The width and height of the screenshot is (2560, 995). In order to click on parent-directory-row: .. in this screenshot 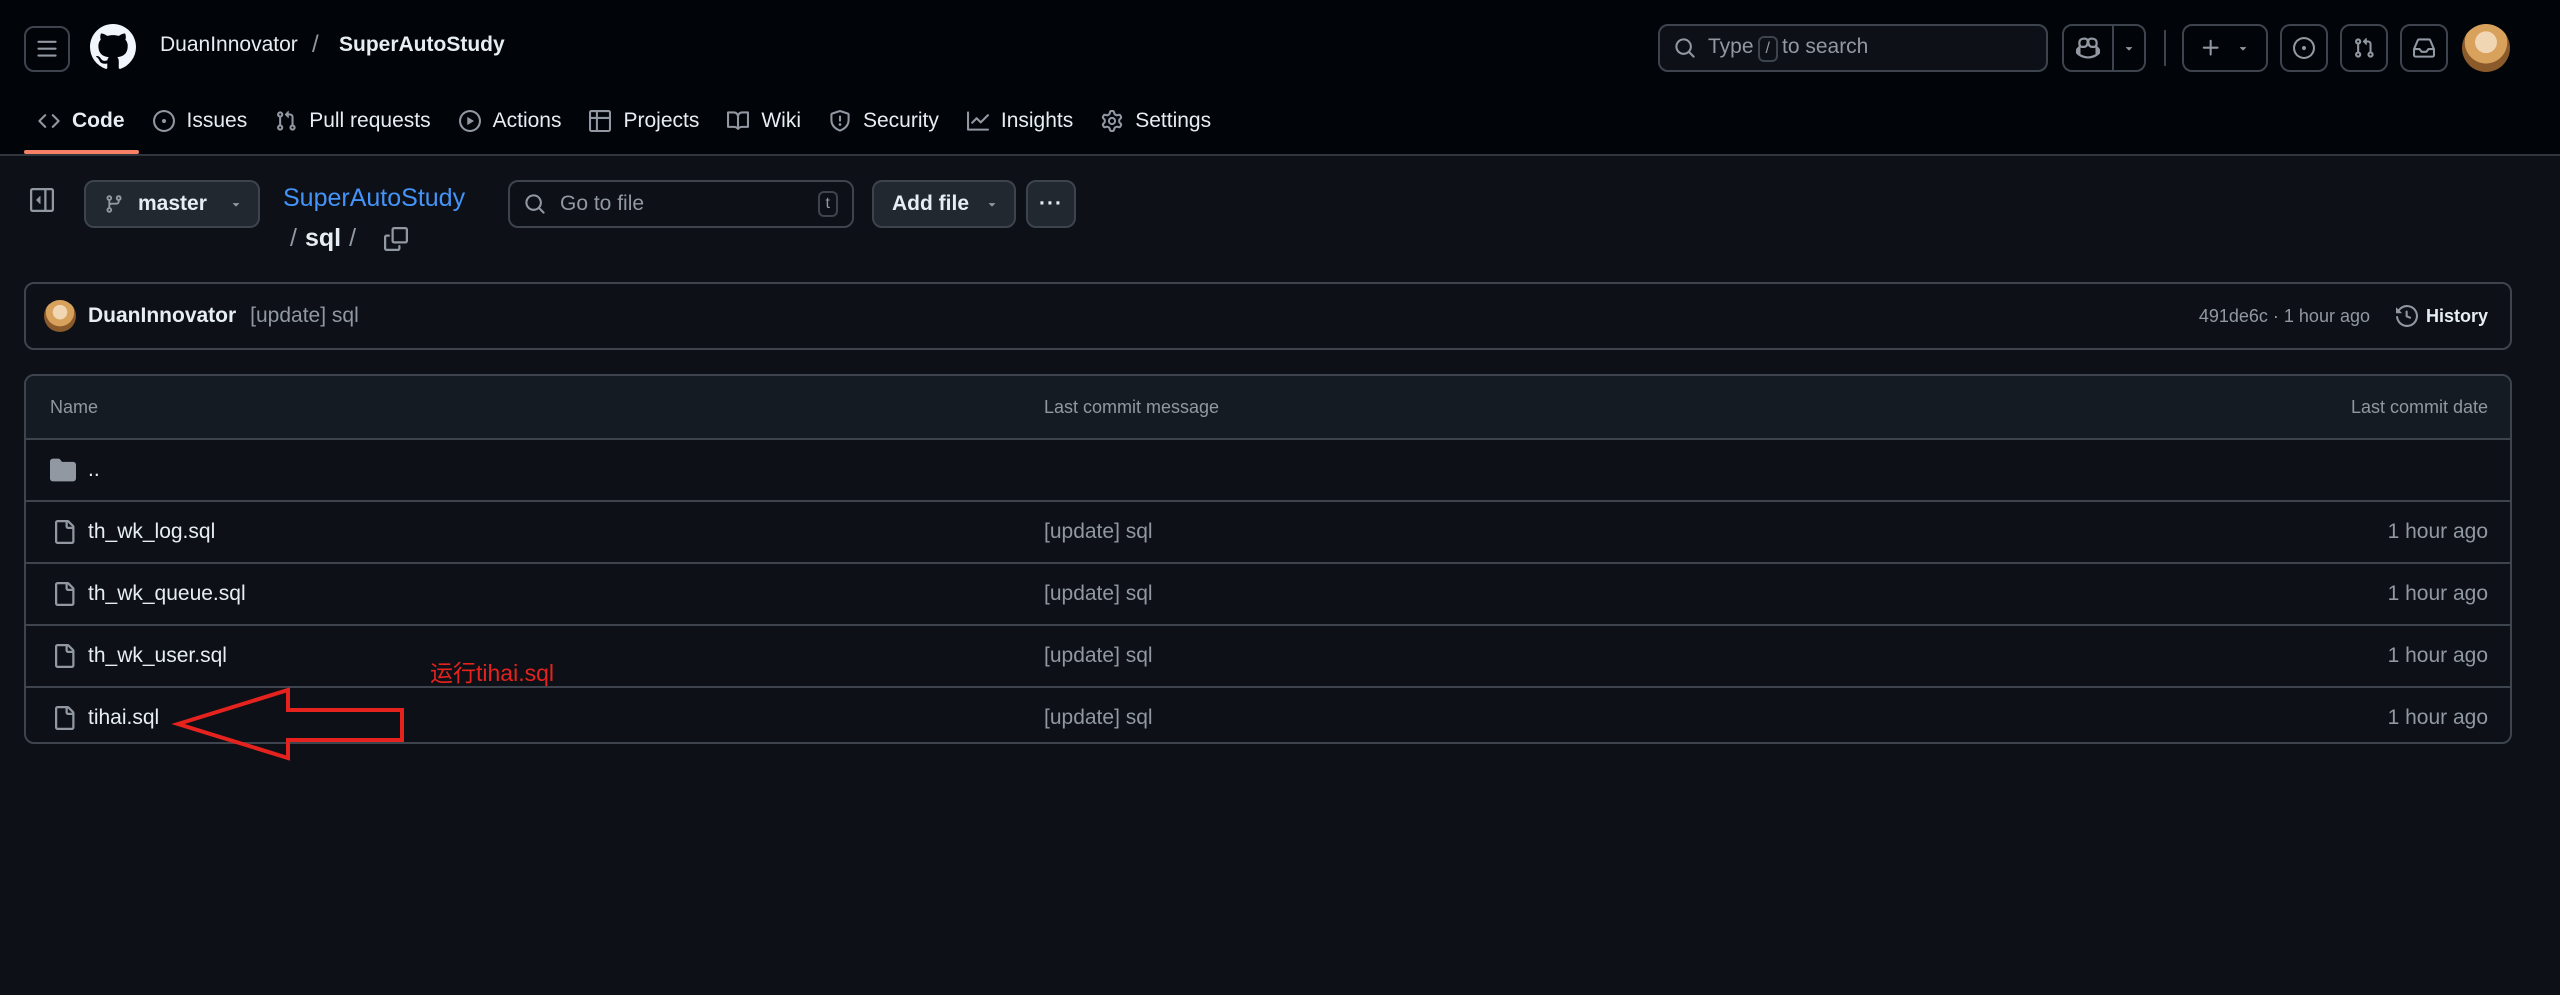, I will do `click(1268, 469)`.